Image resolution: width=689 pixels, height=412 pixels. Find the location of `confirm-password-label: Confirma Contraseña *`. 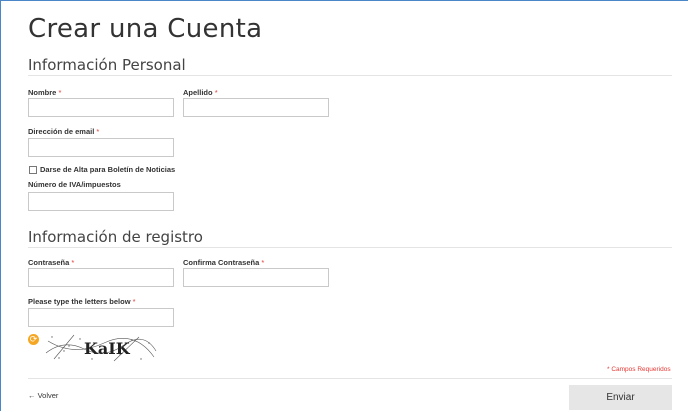

confirm-password-label: Confirma Contraseña * is located at coordinates (224, 262).